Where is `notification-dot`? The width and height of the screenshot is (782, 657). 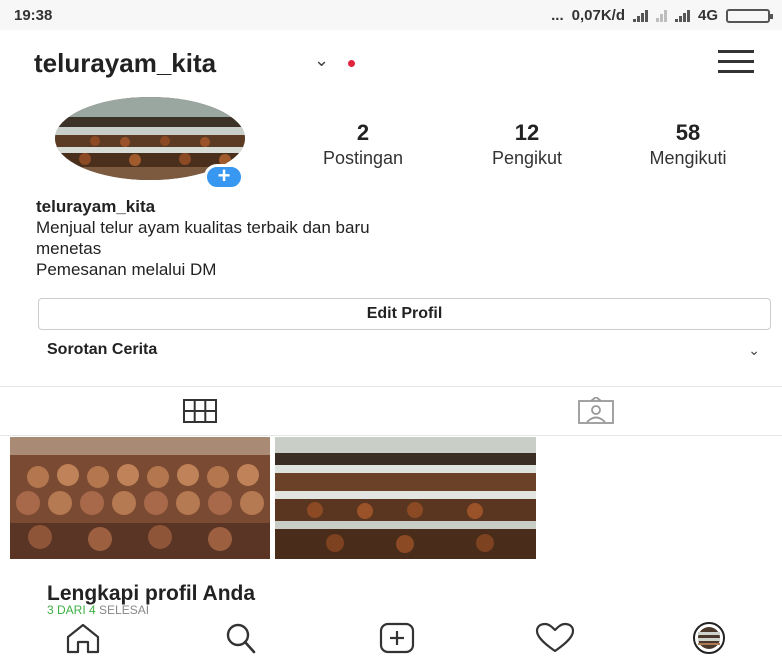 notification-dot is located at coordinates (351, 63).